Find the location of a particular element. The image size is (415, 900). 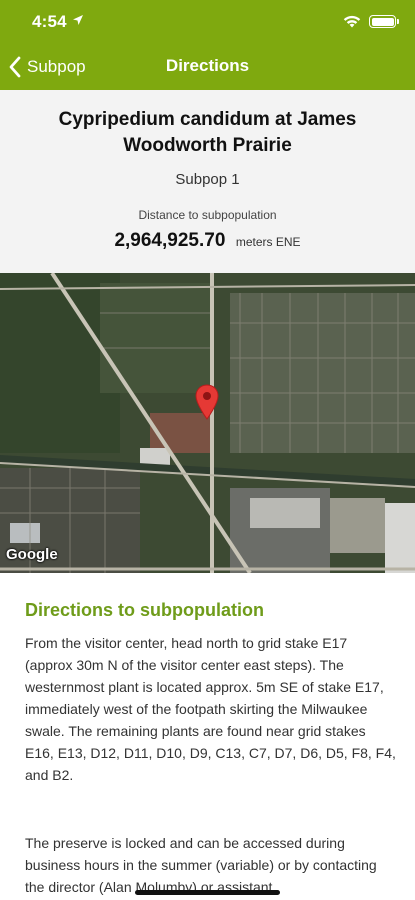

status-bar: 4:54 is located at coordinates (207, 22).